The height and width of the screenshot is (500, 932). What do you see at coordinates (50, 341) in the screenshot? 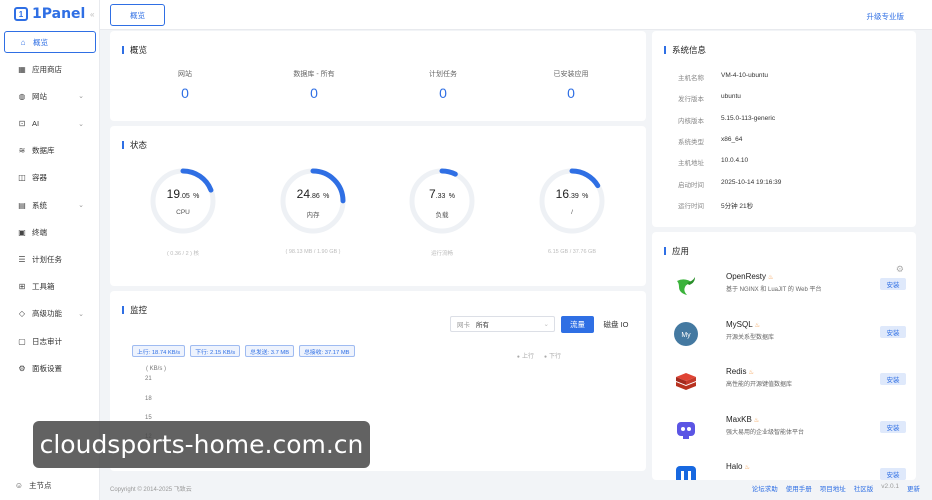
I see `sidebar-item-11: ▢ 日志审计` at bounding box center [50, 341].